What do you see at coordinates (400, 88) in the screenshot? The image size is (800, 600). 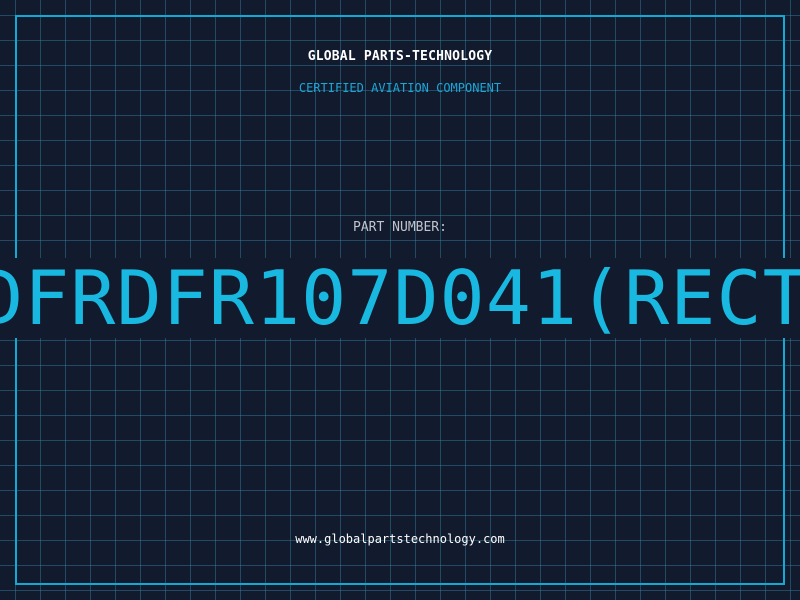 I see `certification-tagline: CERTIFIED AVIATION COMPONENT` at bounding box center [400, 88].